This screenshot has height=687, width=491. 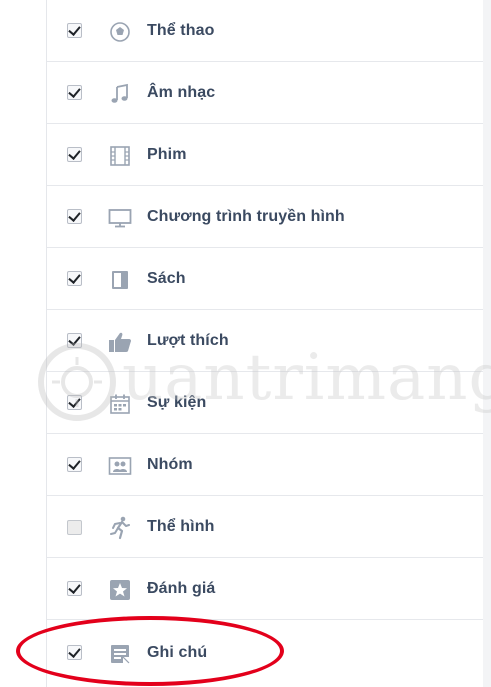 I want to click on reviews-label: Đánh giá, so click(x=181, y=588).